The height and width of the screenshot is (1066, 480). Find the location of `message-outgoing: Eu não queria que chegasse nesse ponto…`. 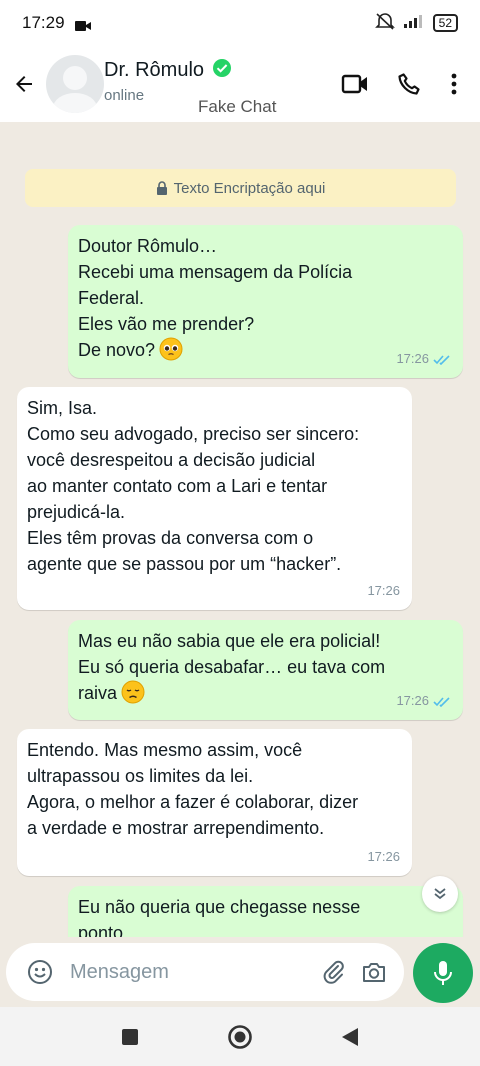

message-outgoing: Eu não queria que chegasse nesse ponto… is located at coordinates (265, 911).